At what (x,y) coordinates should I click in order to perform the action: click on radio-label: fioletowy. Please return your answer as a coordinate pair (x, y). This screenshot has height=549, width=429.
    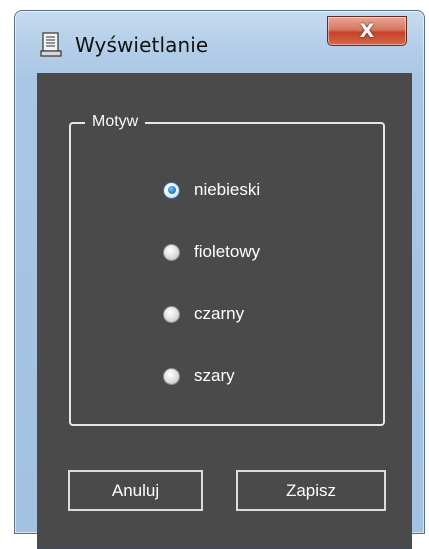
    Looking at the image, I should click on (227, 252).